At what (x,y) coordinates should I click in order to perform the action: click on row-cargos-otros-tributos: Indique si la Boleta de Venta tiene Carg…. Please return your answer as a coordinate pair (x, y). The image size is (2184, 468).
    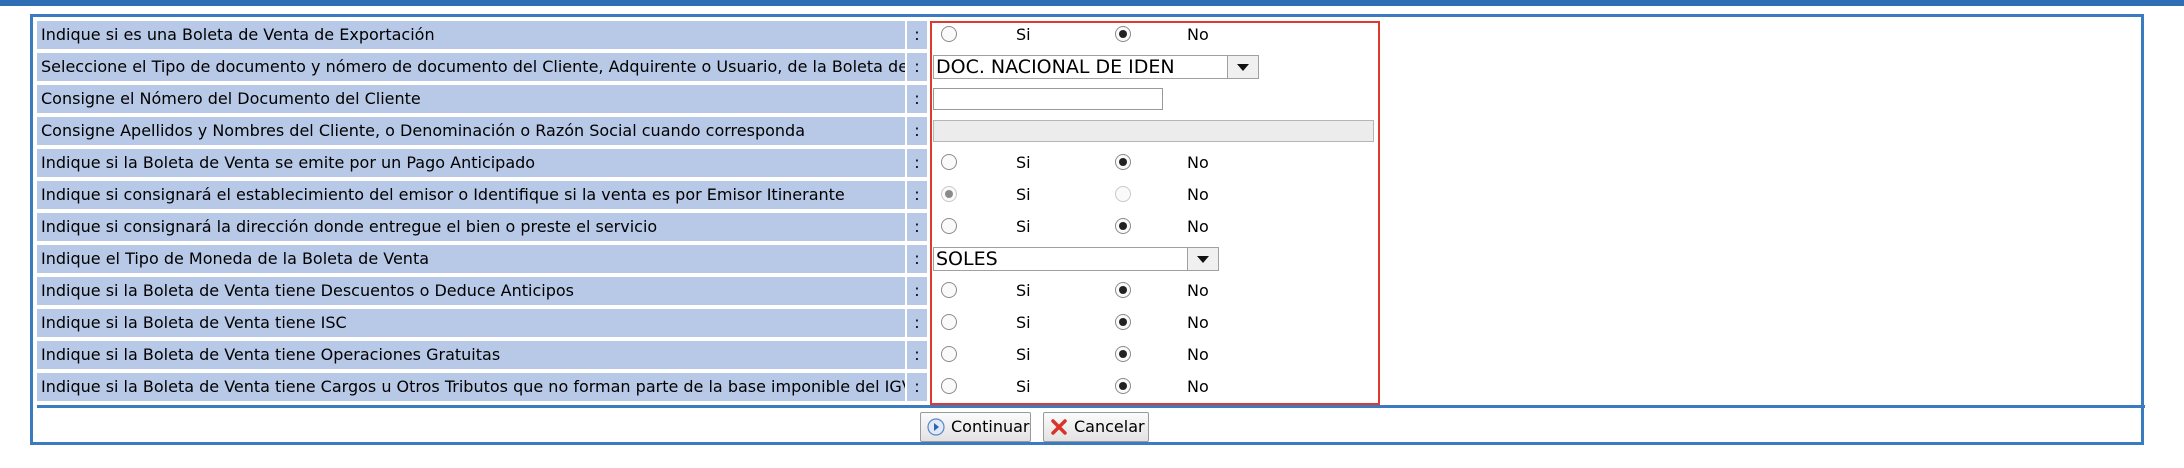
    Looking at the image, I should click on (1087, 387).